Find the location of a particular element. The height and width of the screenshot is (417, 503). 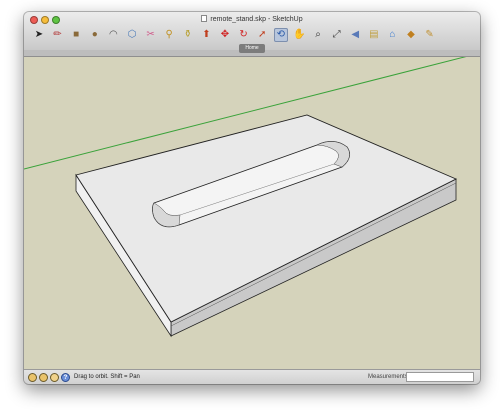

status-message: Drag to orbit. Shift = Pan is located at coordinates (107, 377).